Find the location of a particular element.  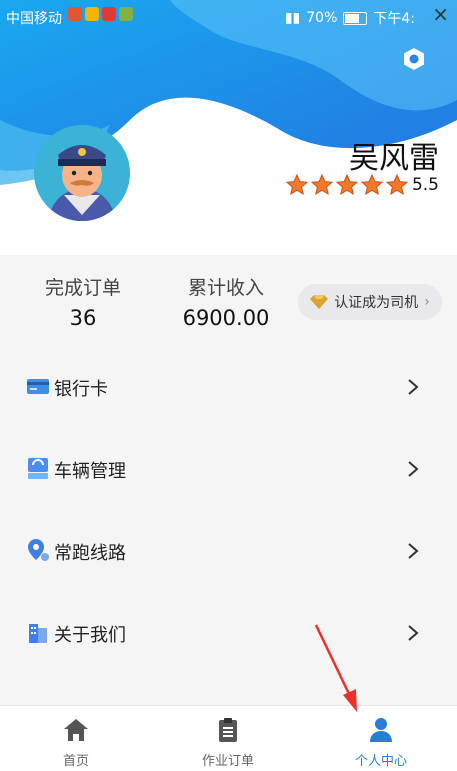

user-name: 吴风雷 is located at coordinates (394, 158).